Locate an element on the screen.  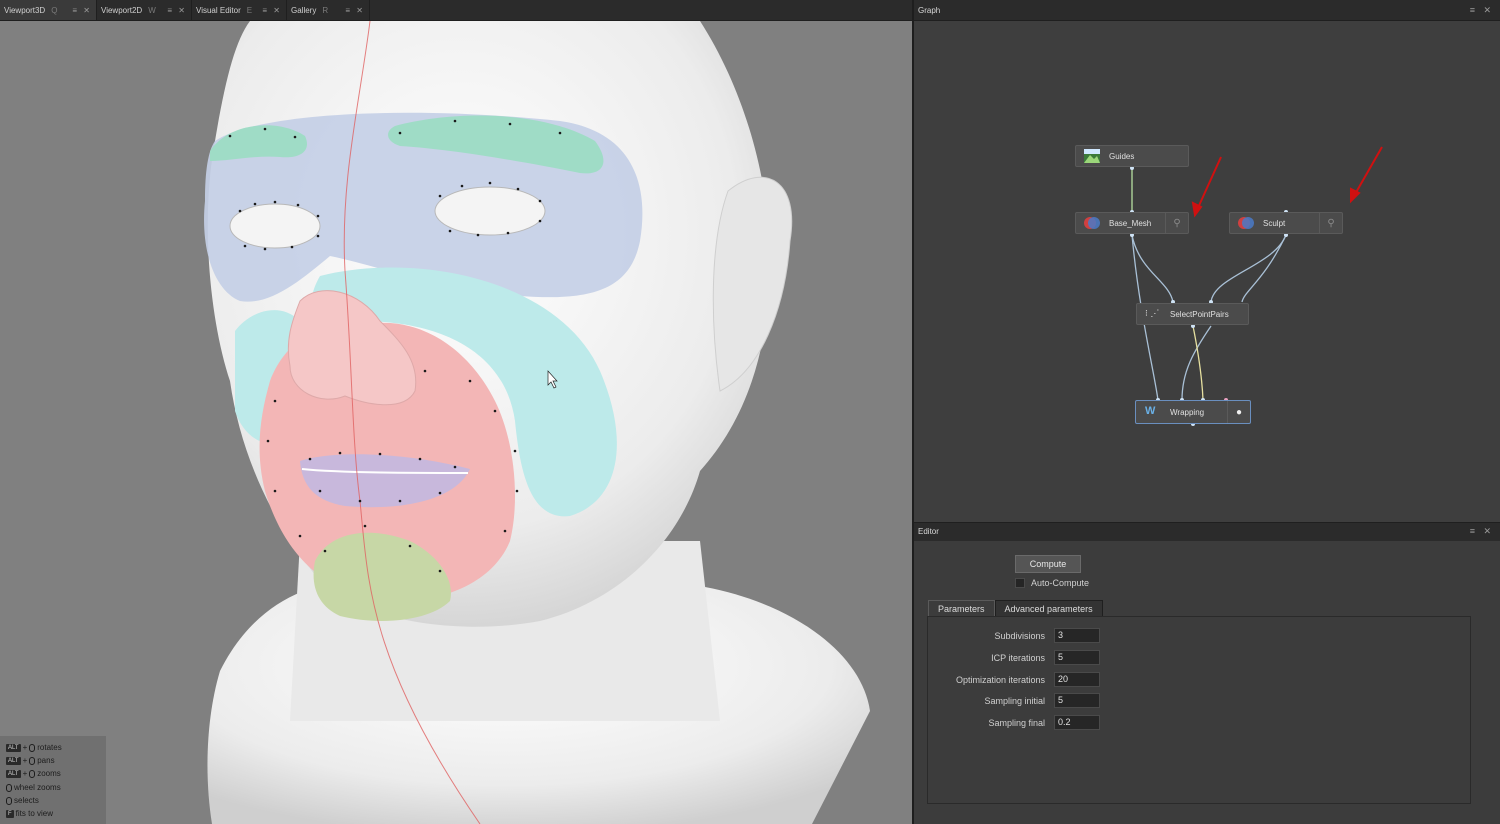
editor-tabs: Parameters Advanced parameters is located at coordinates (1015, 608).